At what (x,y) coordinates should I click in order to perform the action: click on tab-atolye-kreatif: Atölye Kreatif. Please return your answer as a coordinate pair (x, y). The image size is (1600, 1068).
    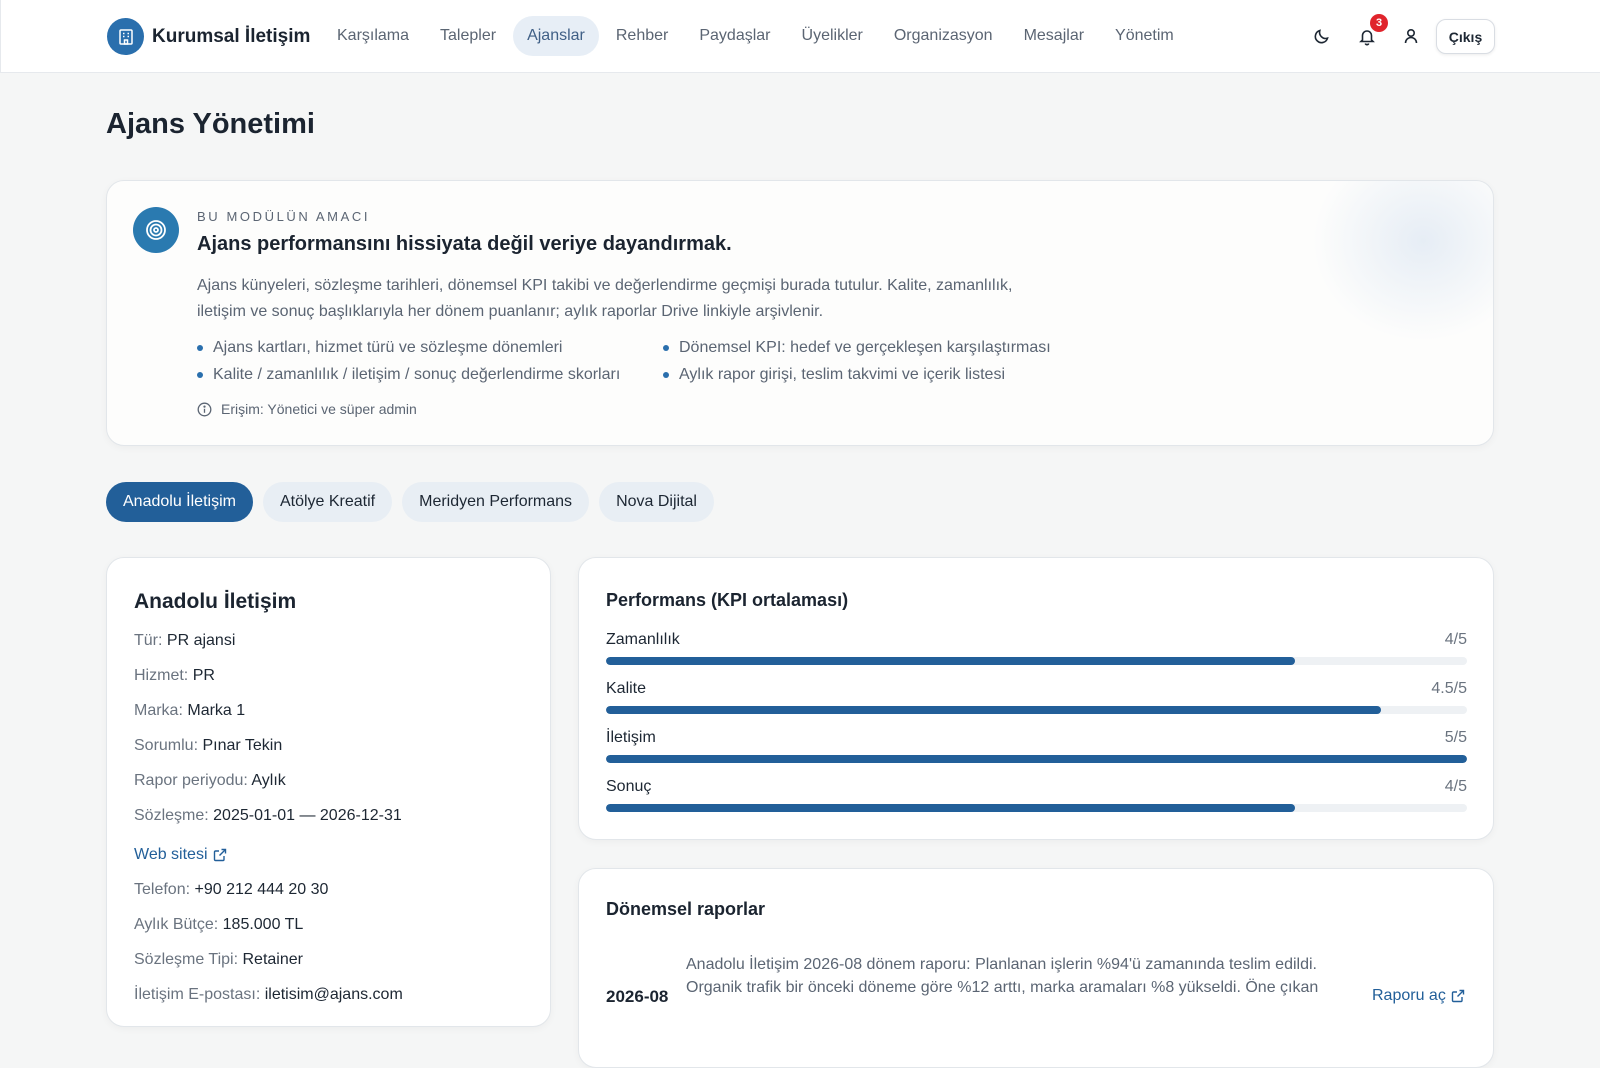
    Looking at the image, I should click on (327, 502).